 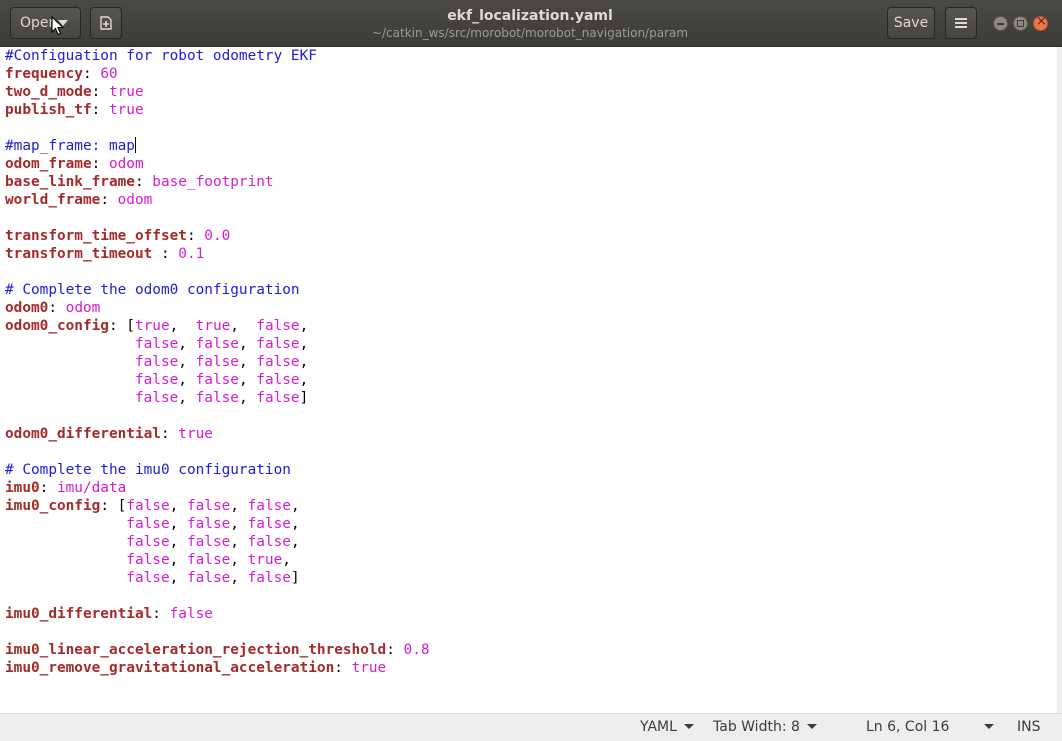 I want to click on code-line: imu0: imu/data, so click(x=217, y=488).